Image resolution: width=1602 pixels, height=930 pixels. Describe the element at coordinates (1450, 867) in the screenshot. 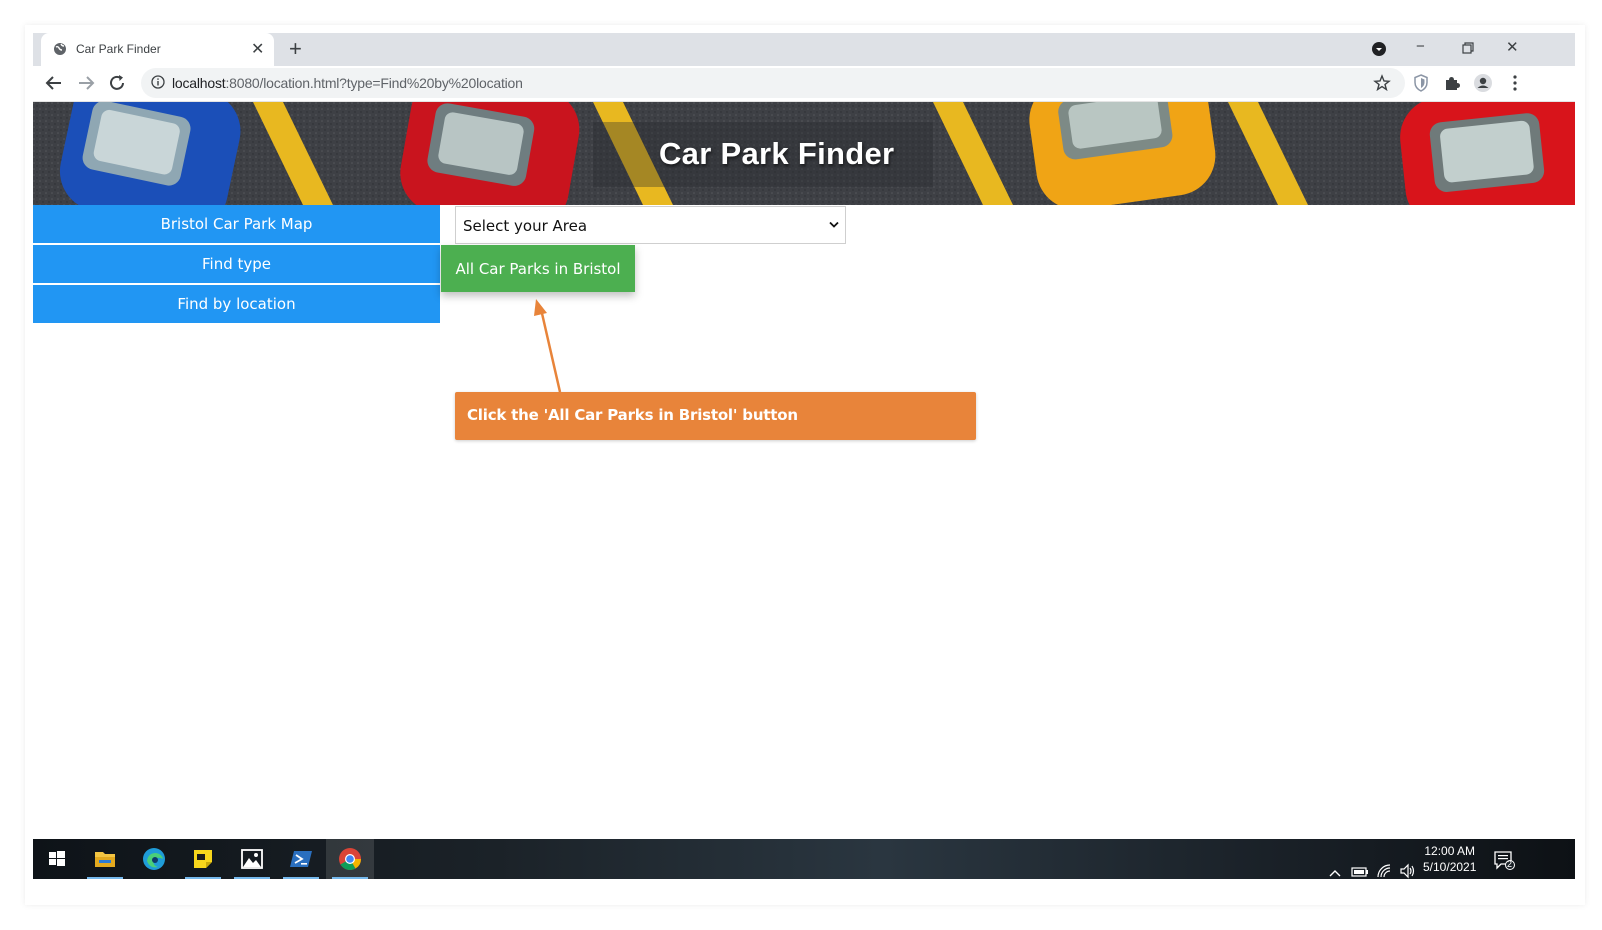

I see `clock-date: 5/10/2021` at that location.